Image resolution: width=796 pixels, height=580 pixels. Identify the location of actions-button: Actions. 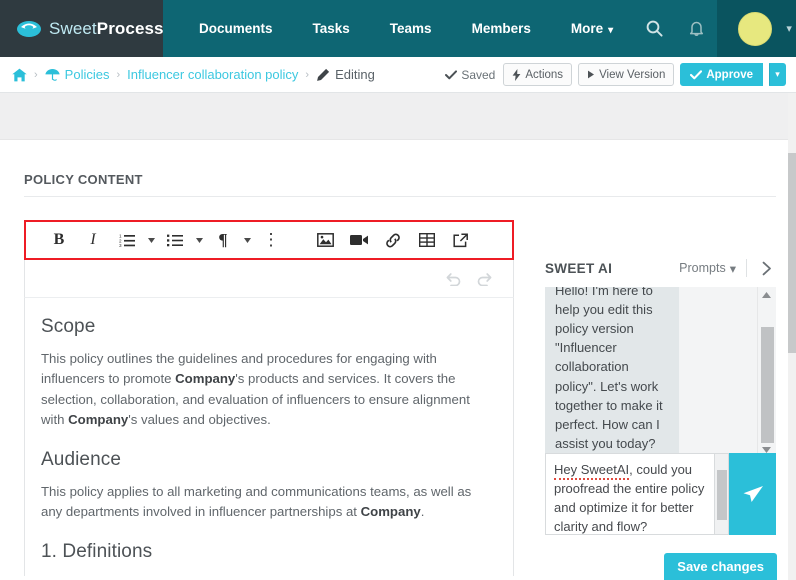
(538, 74).